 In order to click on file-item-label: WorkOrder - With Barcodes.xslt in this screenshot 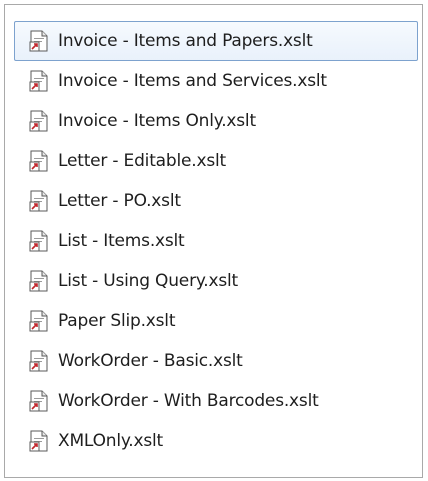, I will do `click(188, 401)`.